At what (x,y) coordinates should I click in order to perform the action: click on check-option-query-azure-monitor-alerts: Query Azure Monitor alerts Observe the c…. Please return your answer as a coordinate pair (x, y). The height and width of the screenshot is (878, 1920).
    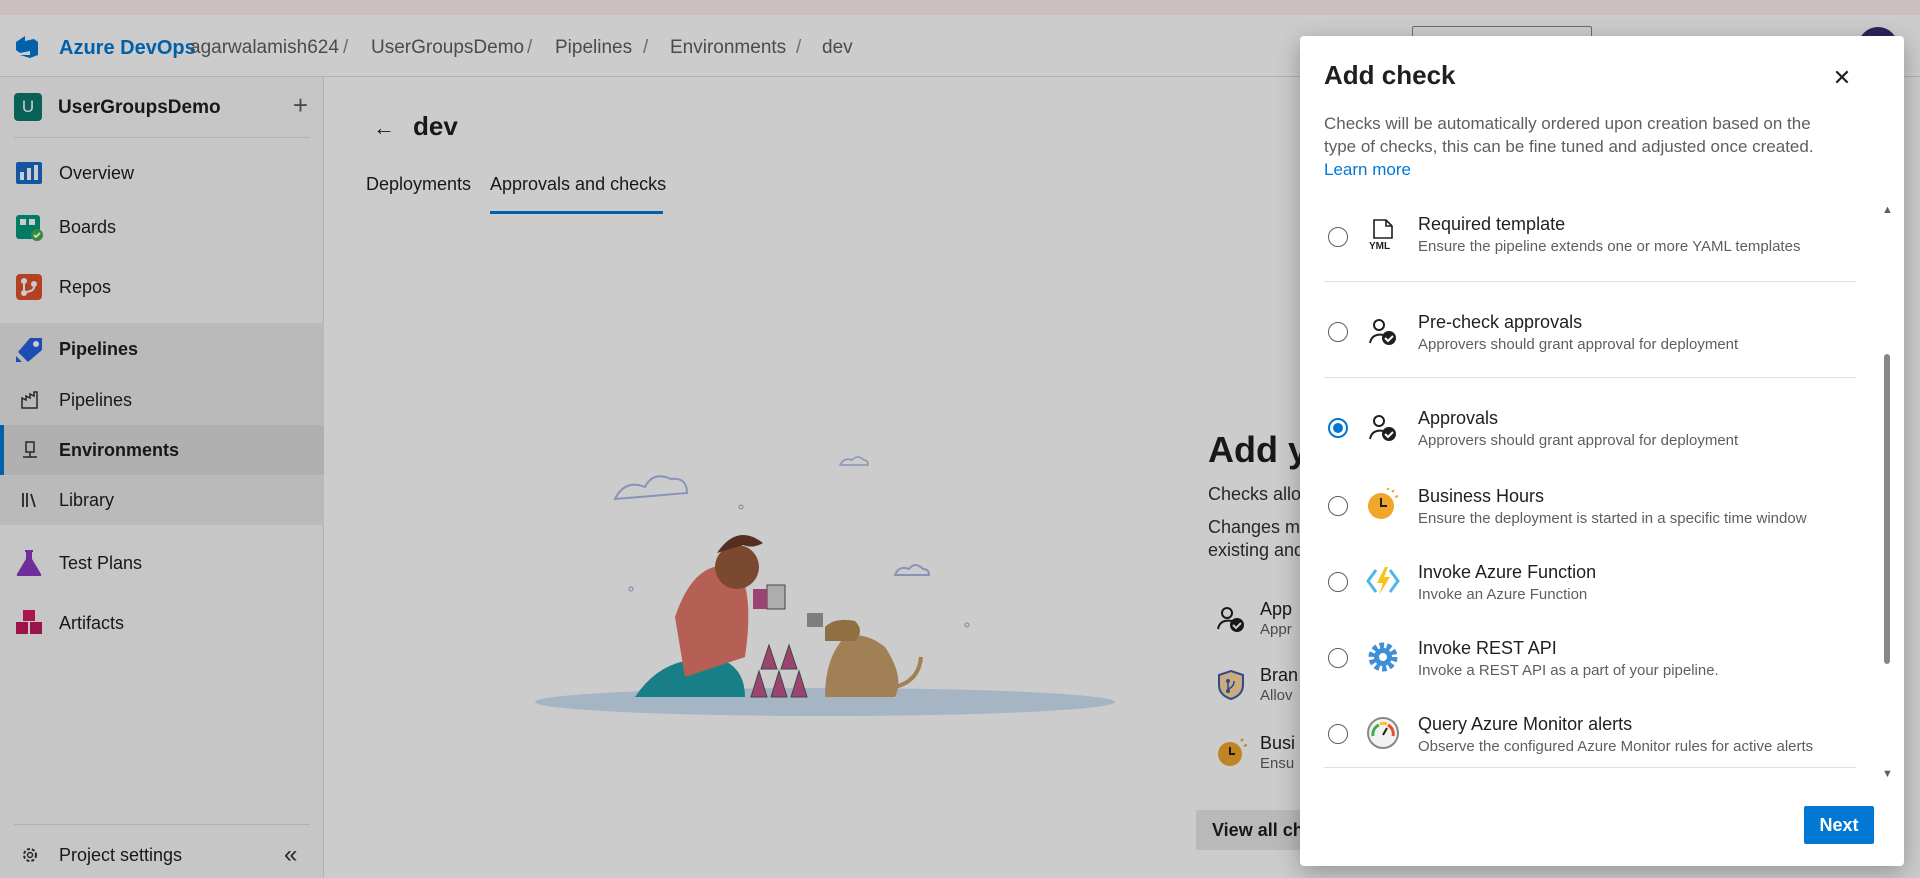
    Looking at the image, I should click on (1590, 727).